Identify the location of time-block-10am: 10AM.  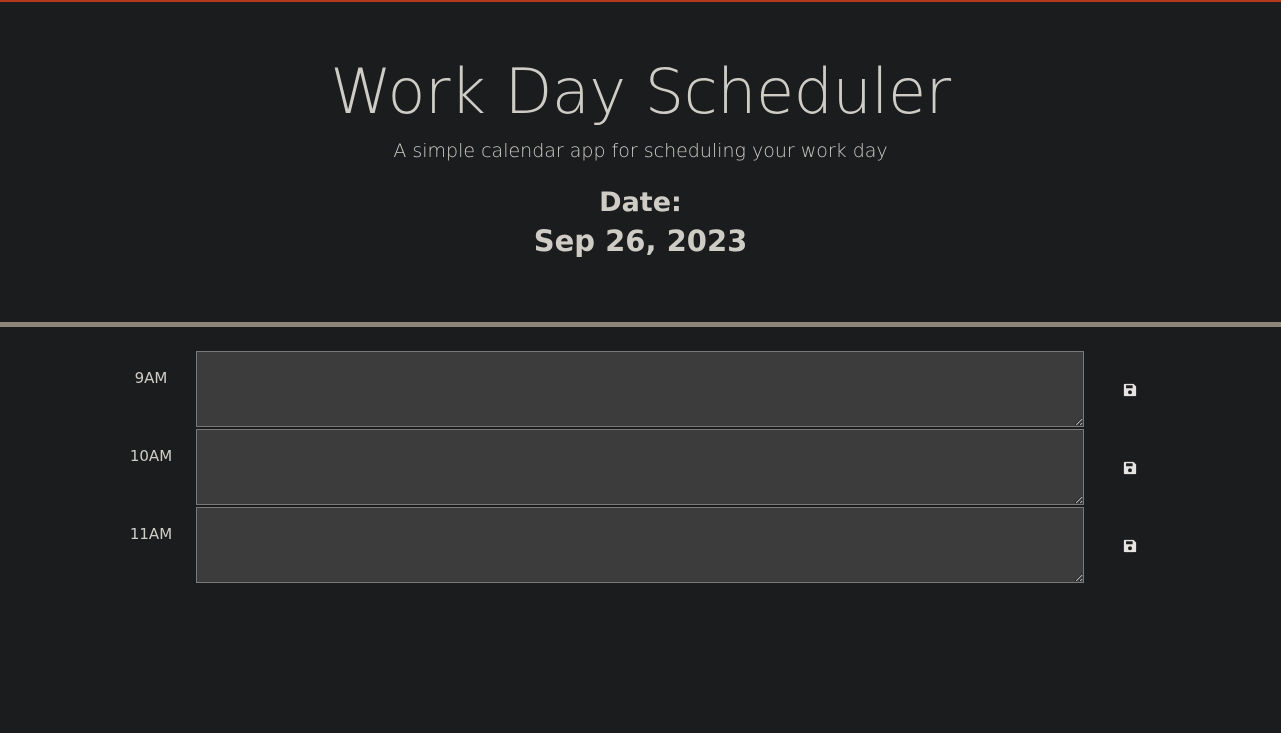
(640, 468).